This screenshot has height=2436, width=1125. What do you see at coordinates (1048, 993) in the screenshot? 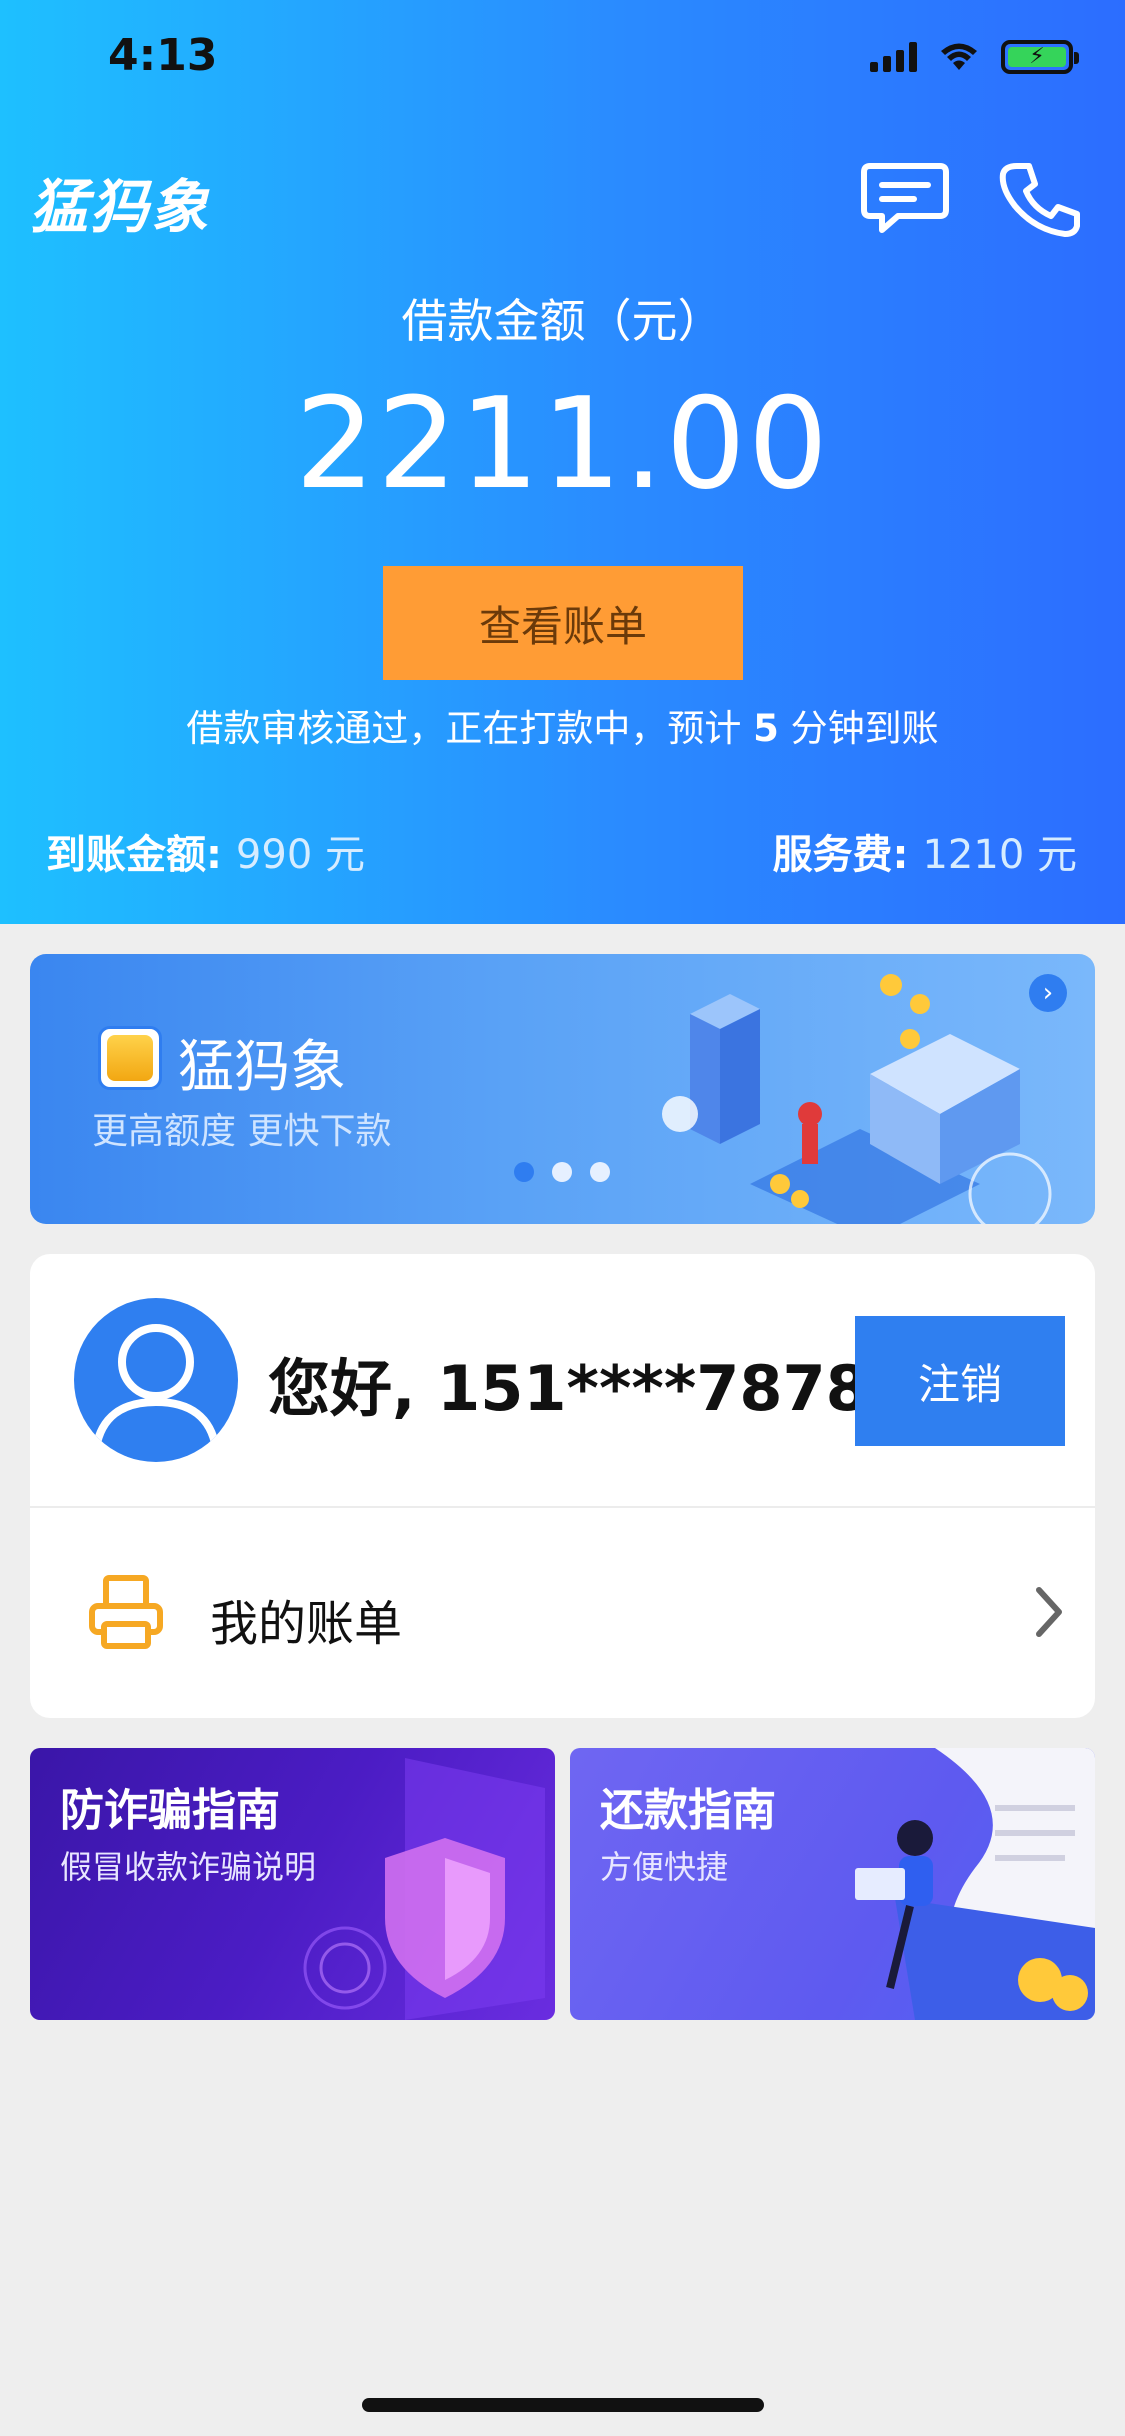
I see `chevron-right-icon: ›` at bounding box center [1048, 993].